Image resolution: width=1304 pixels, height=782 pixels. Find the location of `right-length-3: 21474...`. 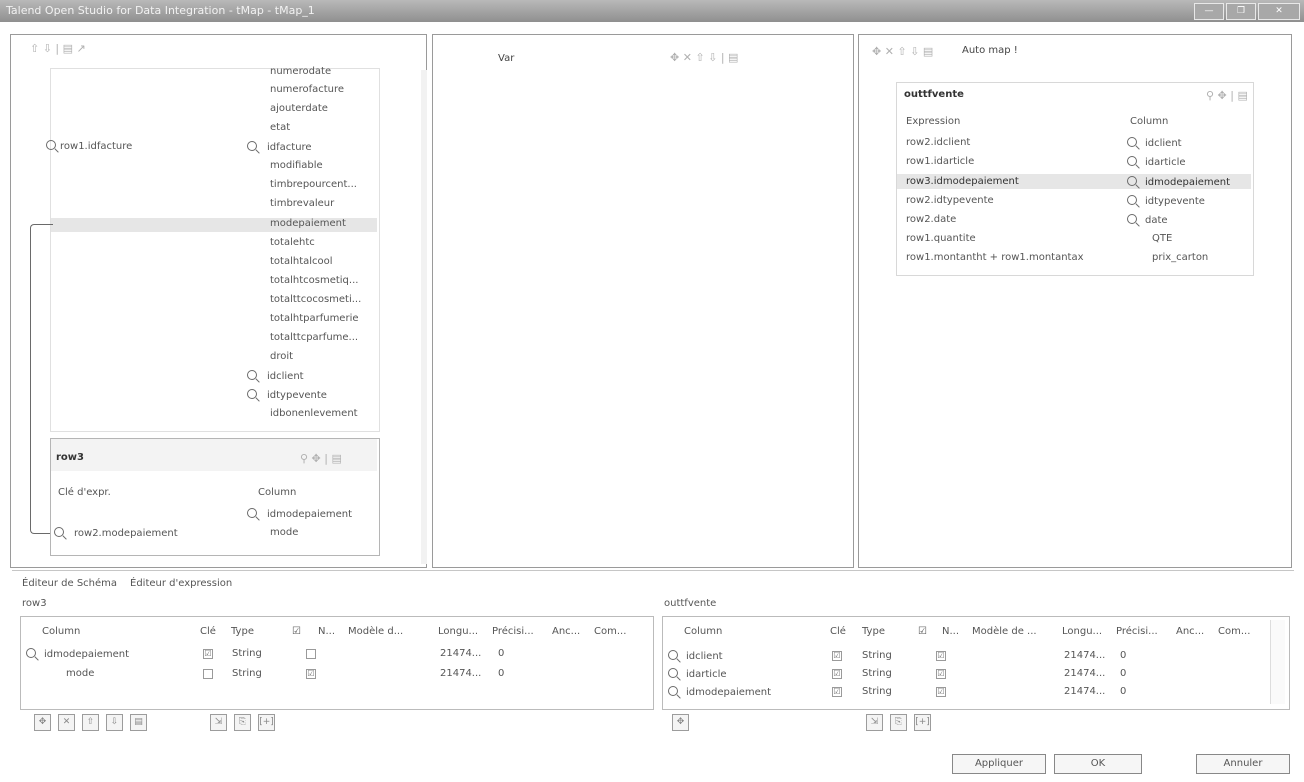

right-length-3: 21474... is located at coordinates (1084, 691).